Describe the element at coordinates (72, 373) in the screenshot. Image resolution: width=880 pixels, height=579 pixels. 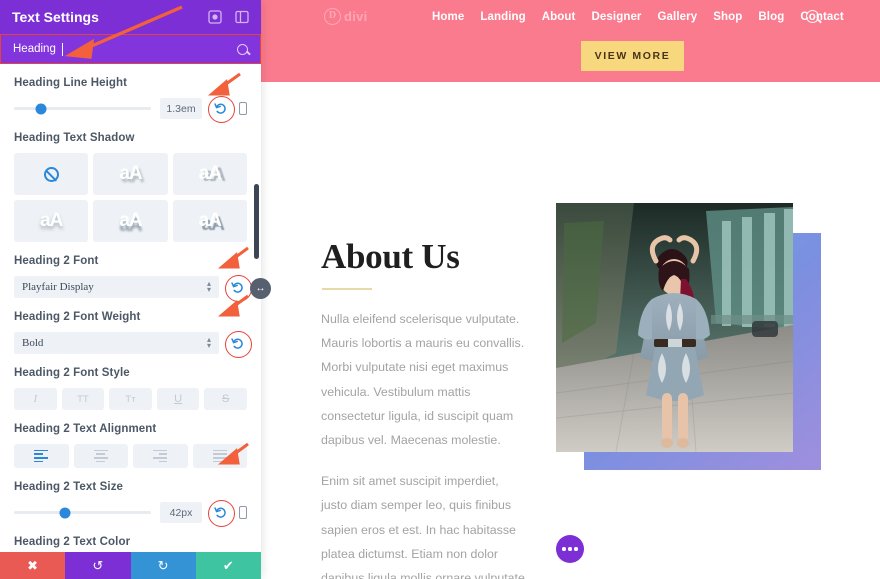
I see `field-label: Heading 2 Font Style` at that location.